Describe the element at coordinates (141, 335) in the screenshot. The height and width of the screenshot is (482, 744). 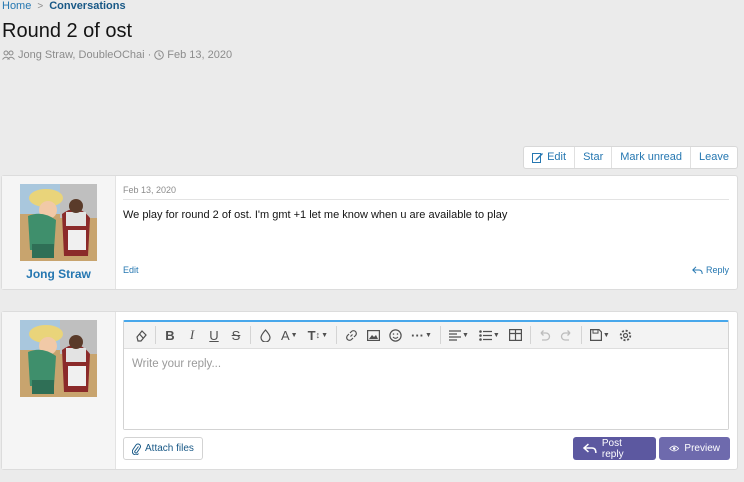
I see `eraser-icon` at that location.